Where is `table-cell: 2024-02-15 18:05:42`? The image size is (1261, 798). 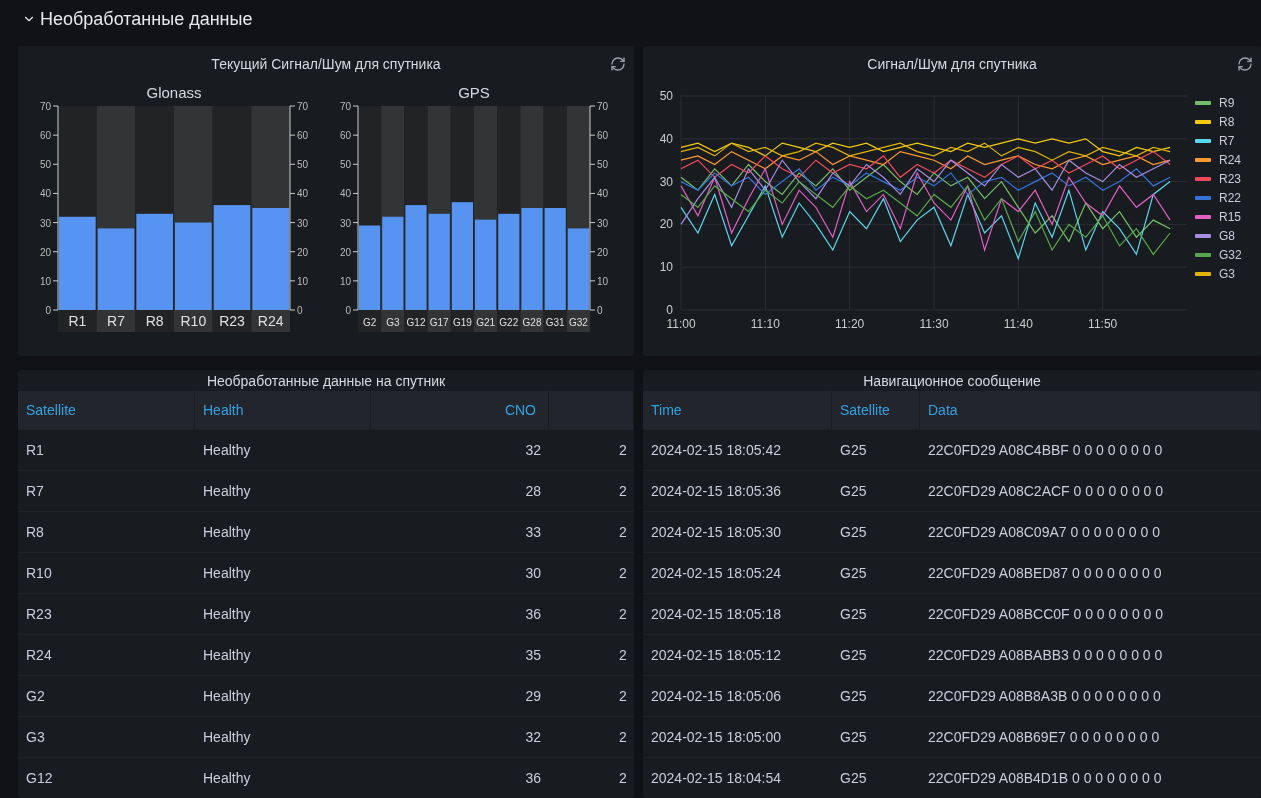
table-cell: 2024-02-15 18:05:42 is located at coordinates (737, 449).